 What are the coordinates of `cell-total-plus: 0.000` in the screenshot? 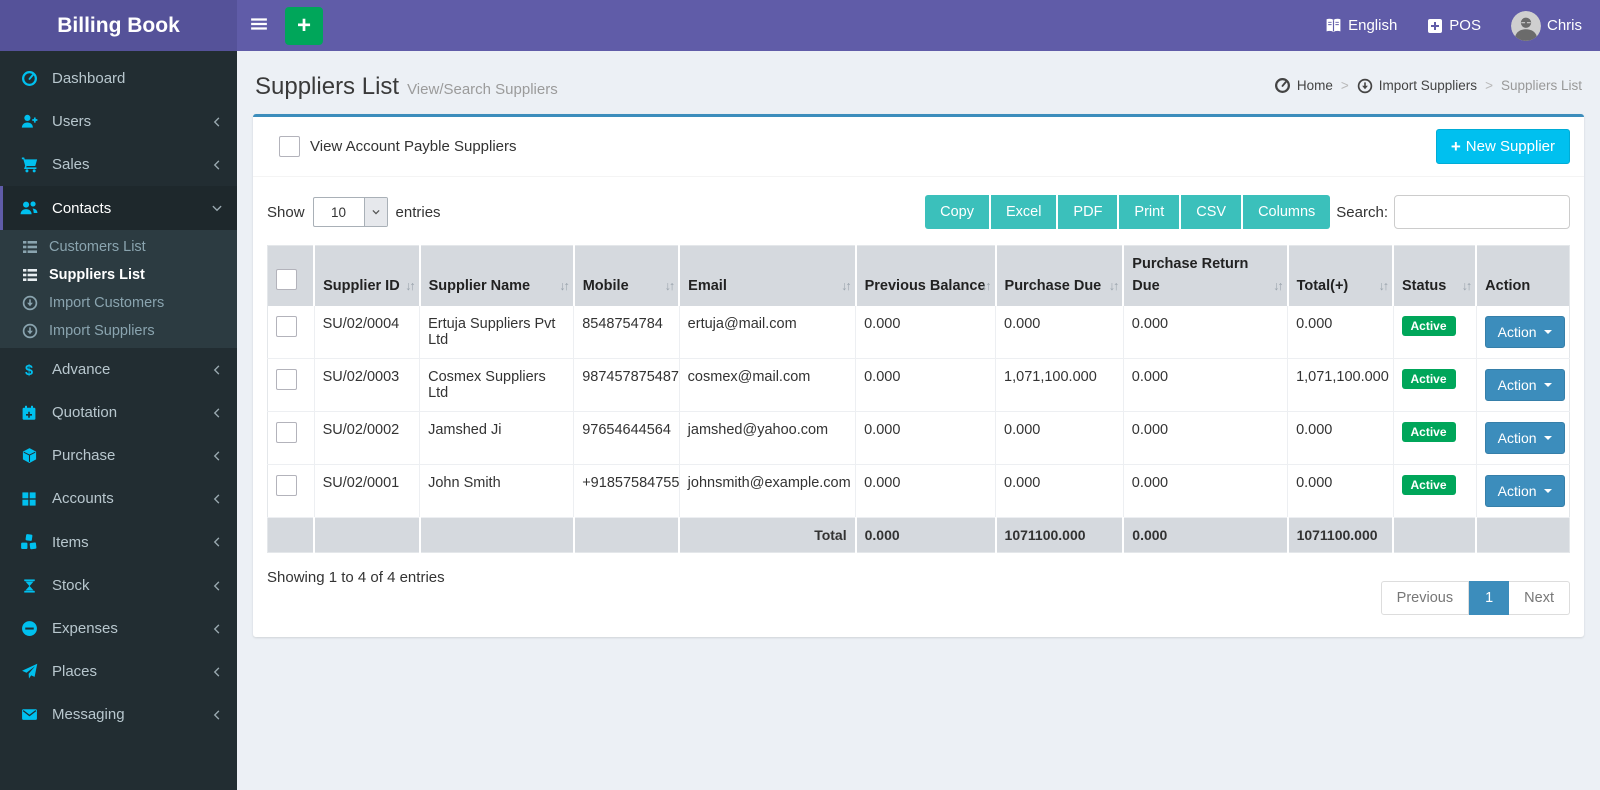 It's located at (1340, 332).